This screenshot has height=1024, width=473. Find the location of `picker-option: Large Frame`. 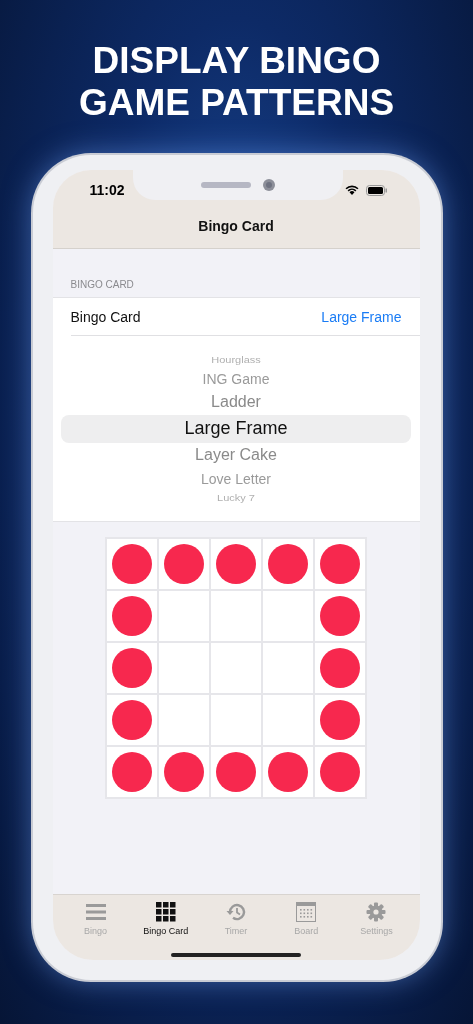

picker-option: Large Frame is located at coordinates (236, 428).